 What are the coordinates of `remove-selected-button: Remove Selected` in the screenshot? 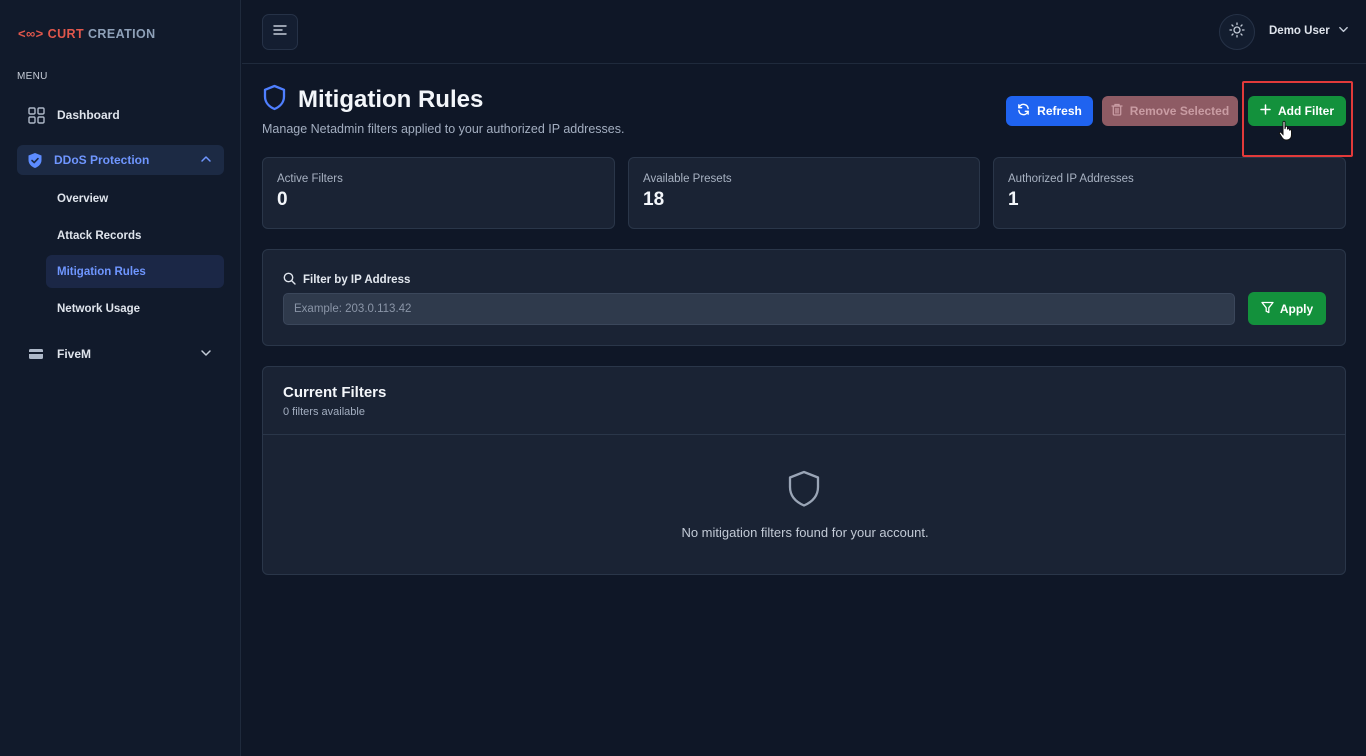 It's located at (1170, 111).